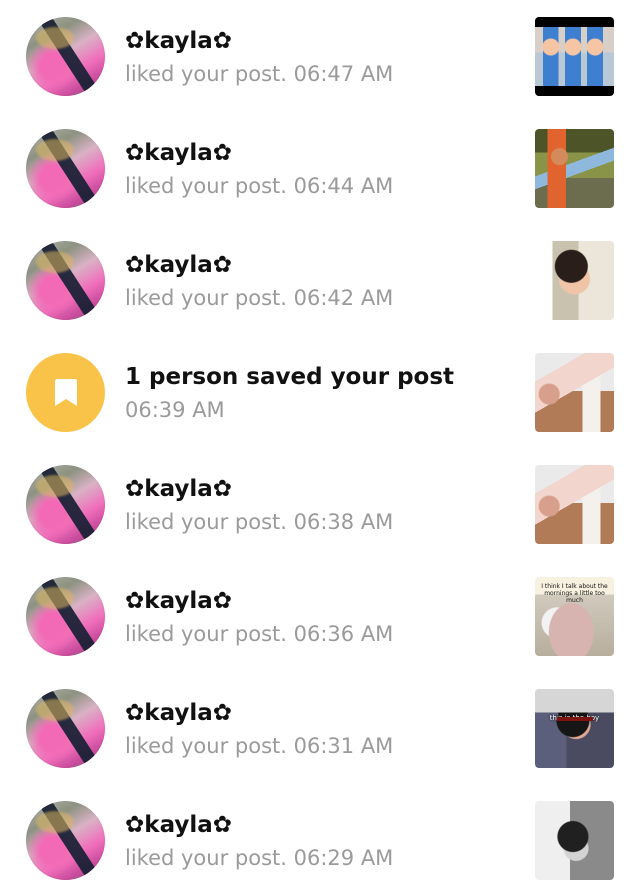 This screenshot has width=640, height=896. I want to click on notification-details: liked your post. 06:42 AM, so click(259, 298).